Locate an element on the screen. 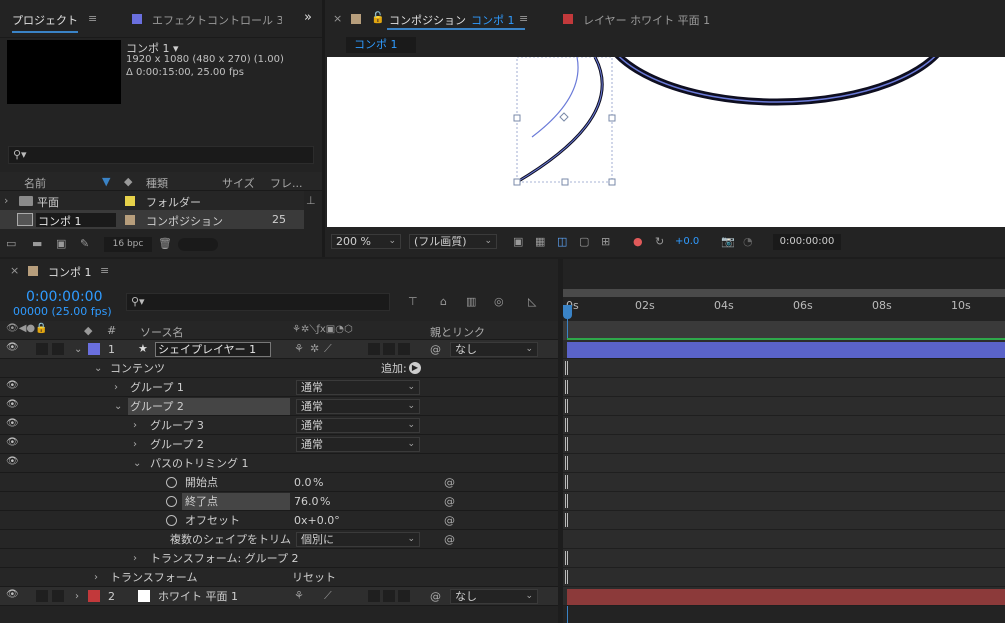 The height and width of the screenshot is (623, 1005). keyframe-marker-group3 is located at coordinates (566, 425).